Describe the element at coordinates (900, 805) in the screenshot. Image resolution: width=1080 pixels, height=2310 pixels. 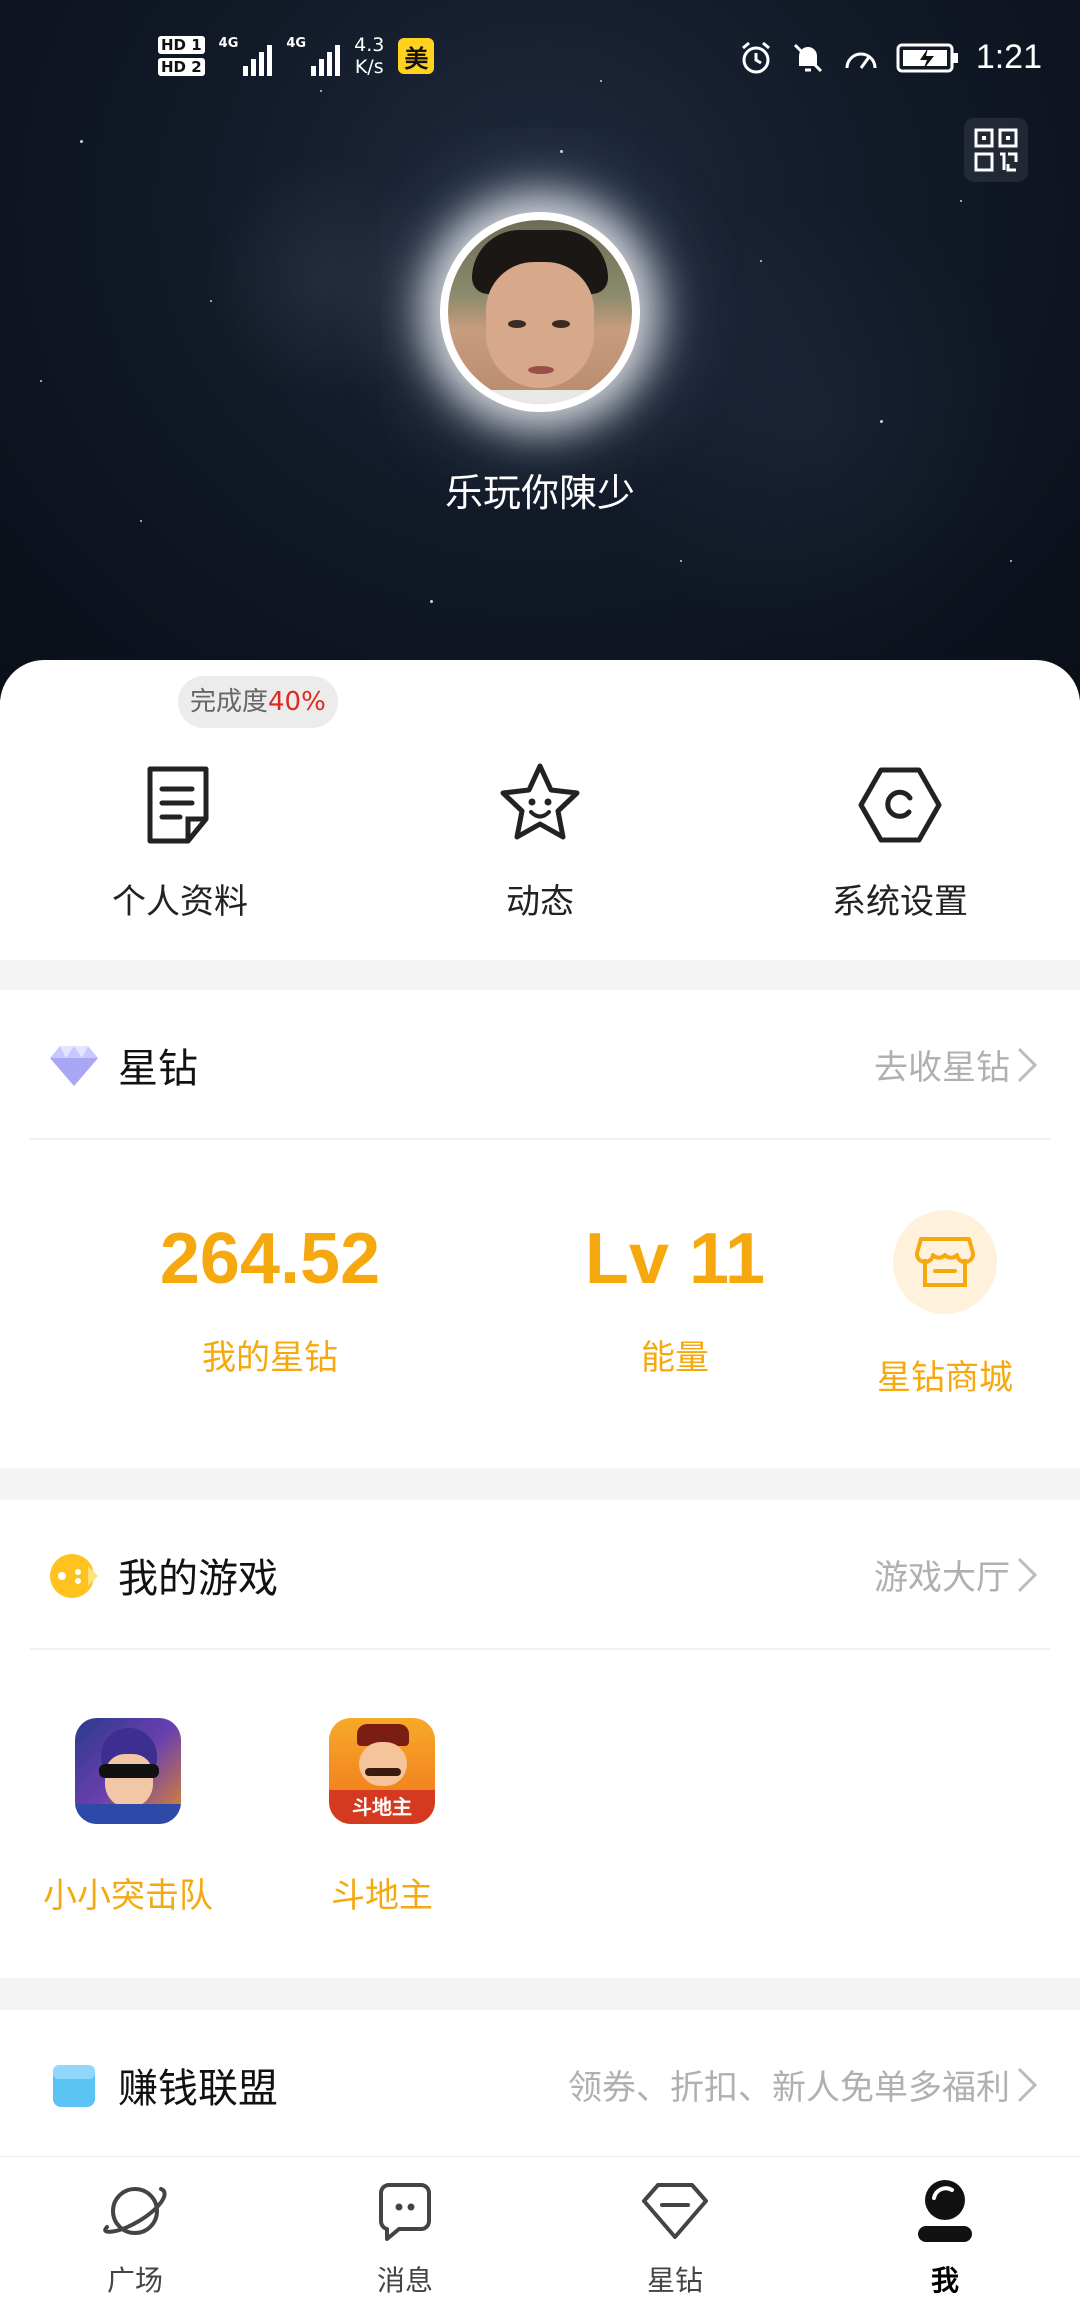
I see `hexagon-settings-icon` at that location.